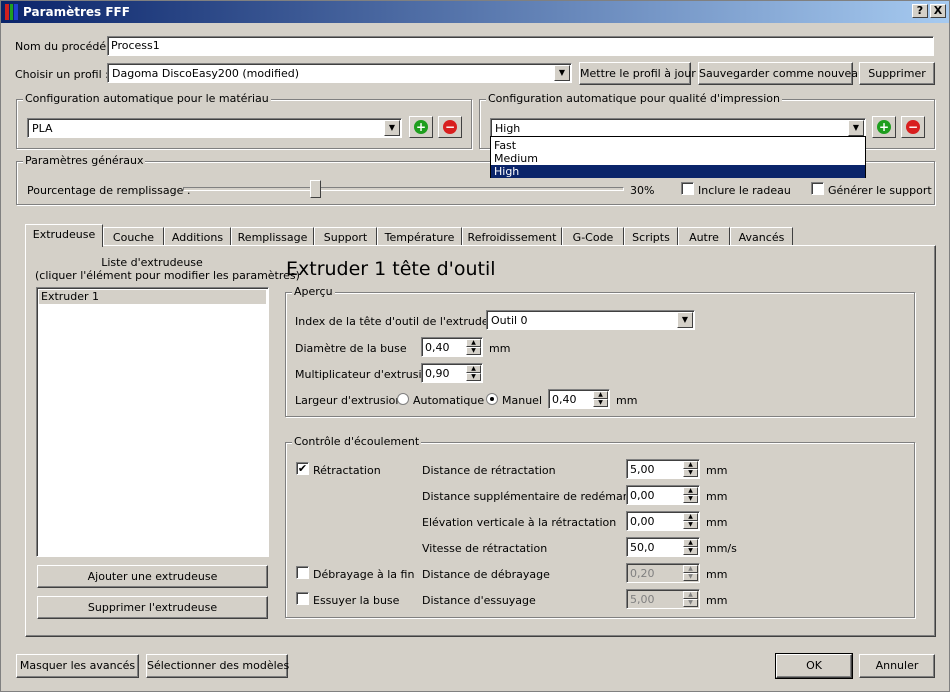  I want to click on cancel-button: Annuler, so click(897, 666).